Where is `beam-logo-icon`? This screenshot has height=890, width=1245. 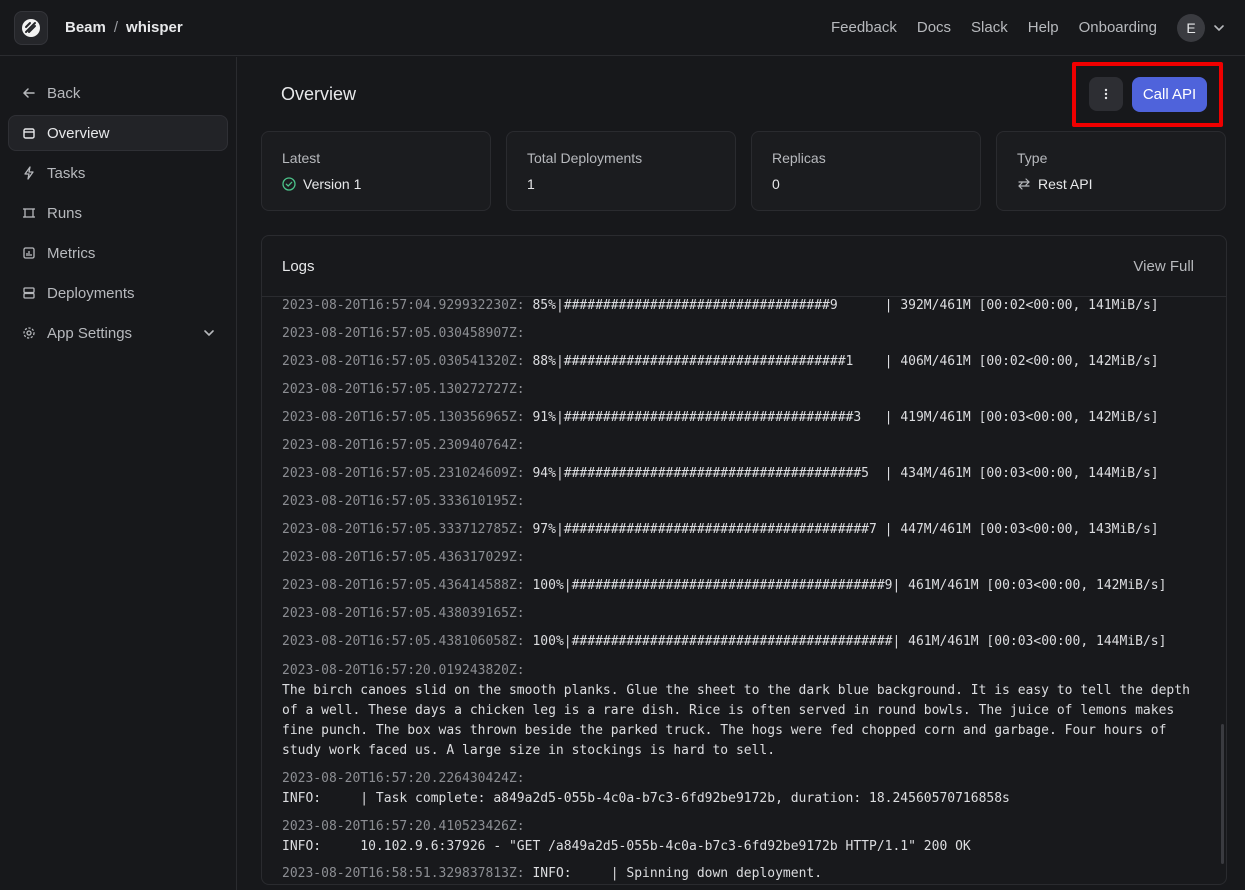
beam-logo-icon is located at coordinates (31, 27).